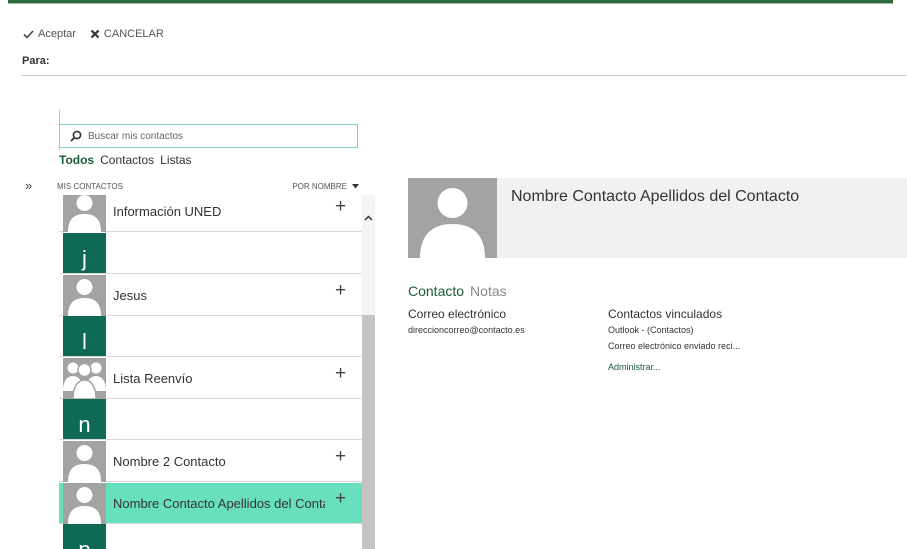  I want to click on scroll-up-button, so click(368, 218).